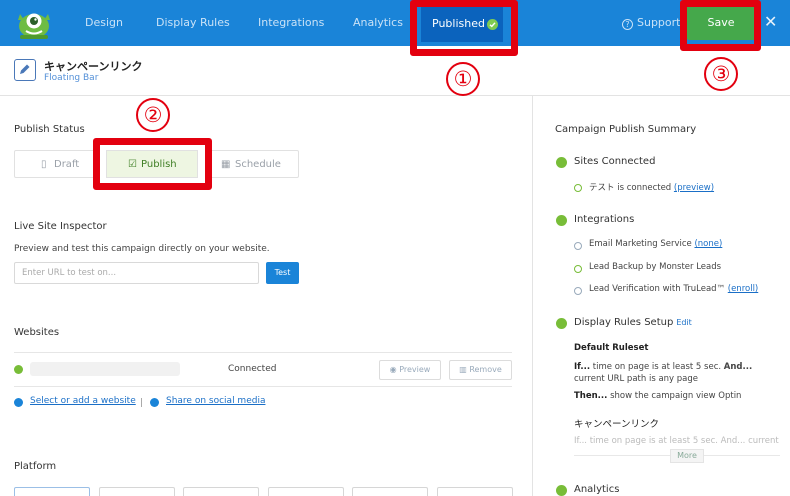 Image resolution: width=790 pixels, height=496 pixels. Describe the element at coordinates (25, 70) in the screenshot. I see `pencil-icon` at that location.